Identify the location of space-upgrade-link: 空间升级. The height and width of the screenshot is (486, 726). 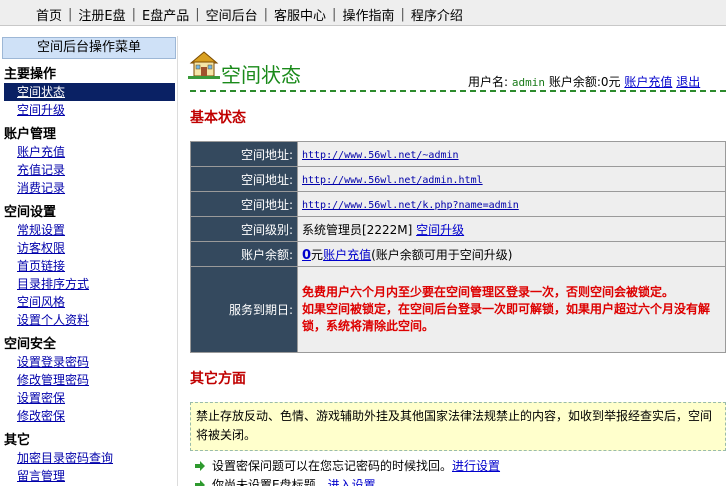
(440, 230).